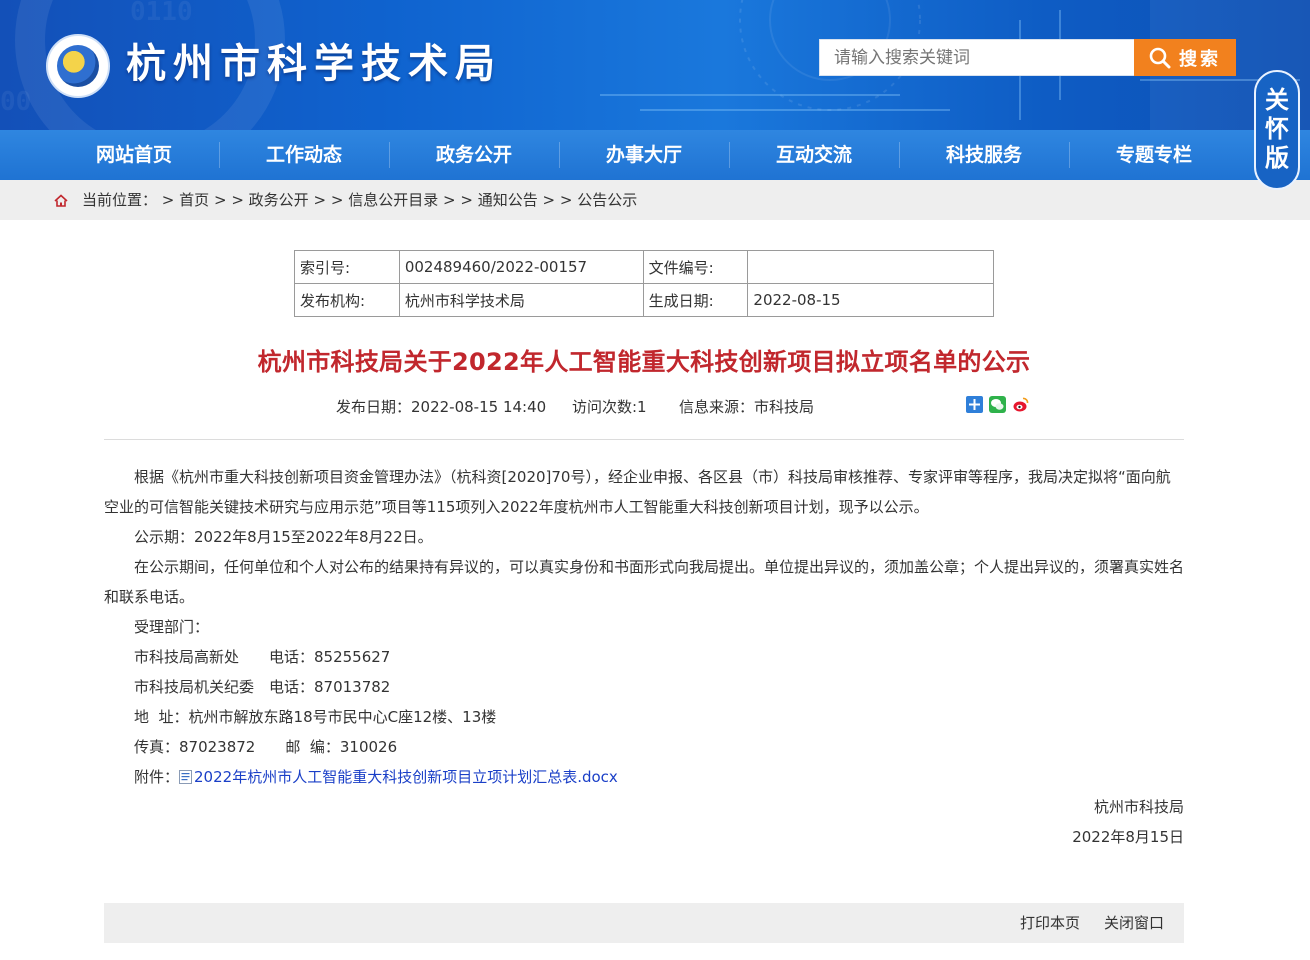  I want to click on wechat-icon, so click(997, 404).